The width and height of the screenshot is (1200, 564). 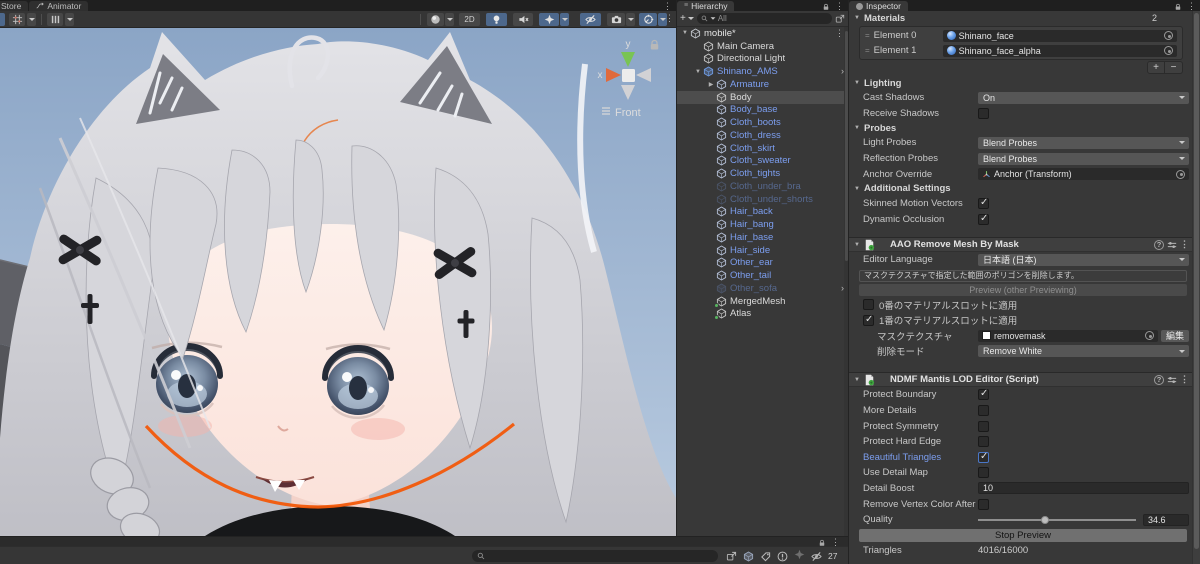 I want to click on material-object-field: Shinano_face, so click(x=1059, y=35).